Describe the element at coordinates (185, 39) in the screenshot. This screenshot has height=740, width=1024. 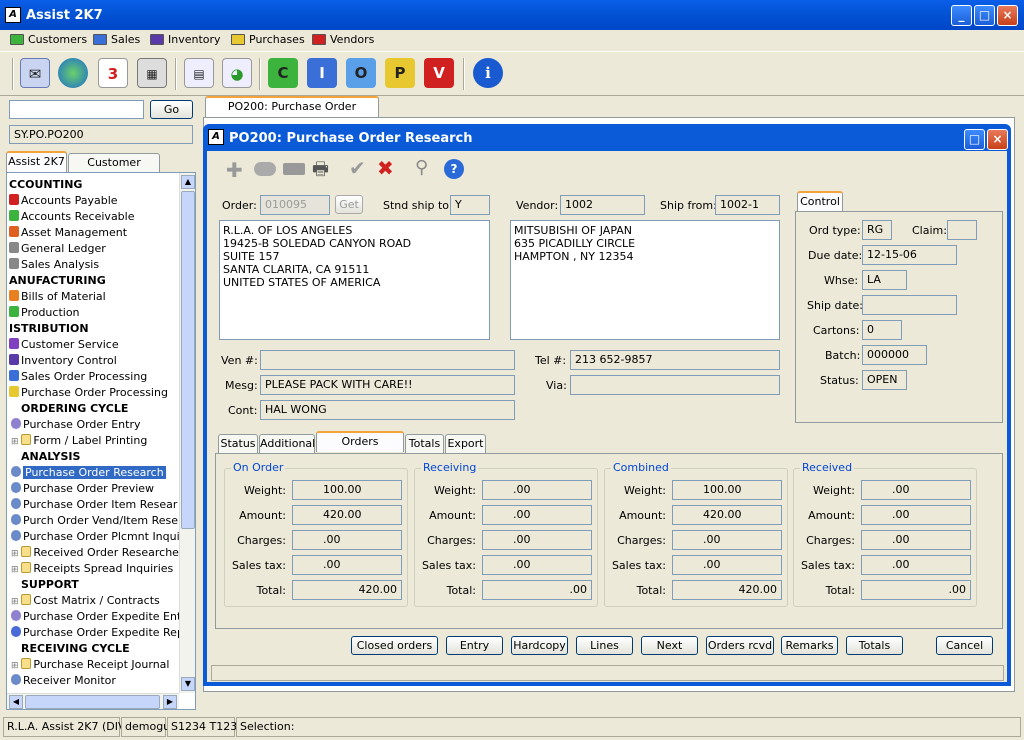
I see `menu-inventory: Inventory` at that location.